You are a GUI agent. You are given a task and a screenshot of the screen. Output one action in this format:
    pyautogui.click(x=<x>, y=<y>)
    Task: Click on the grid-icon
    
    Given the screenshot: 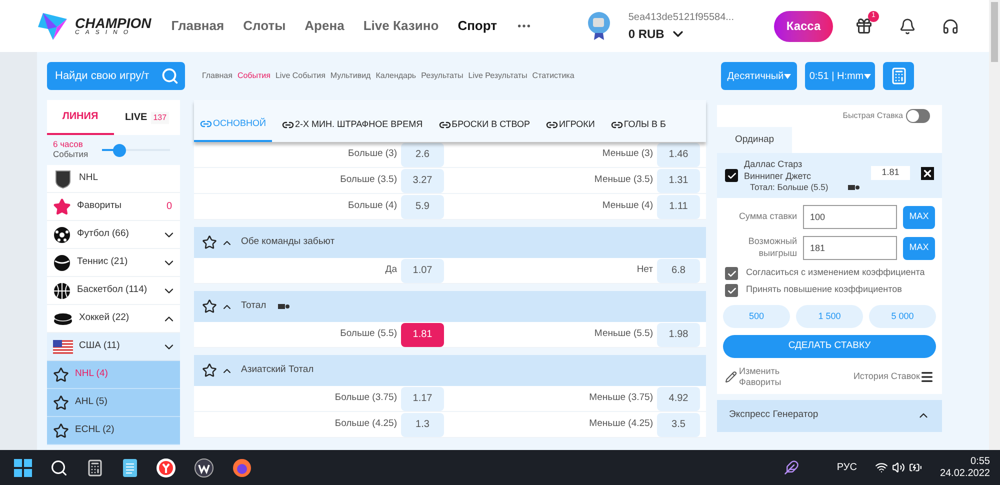 What is the action you would take?
    pyautogui.click(x=23, y=467)
    